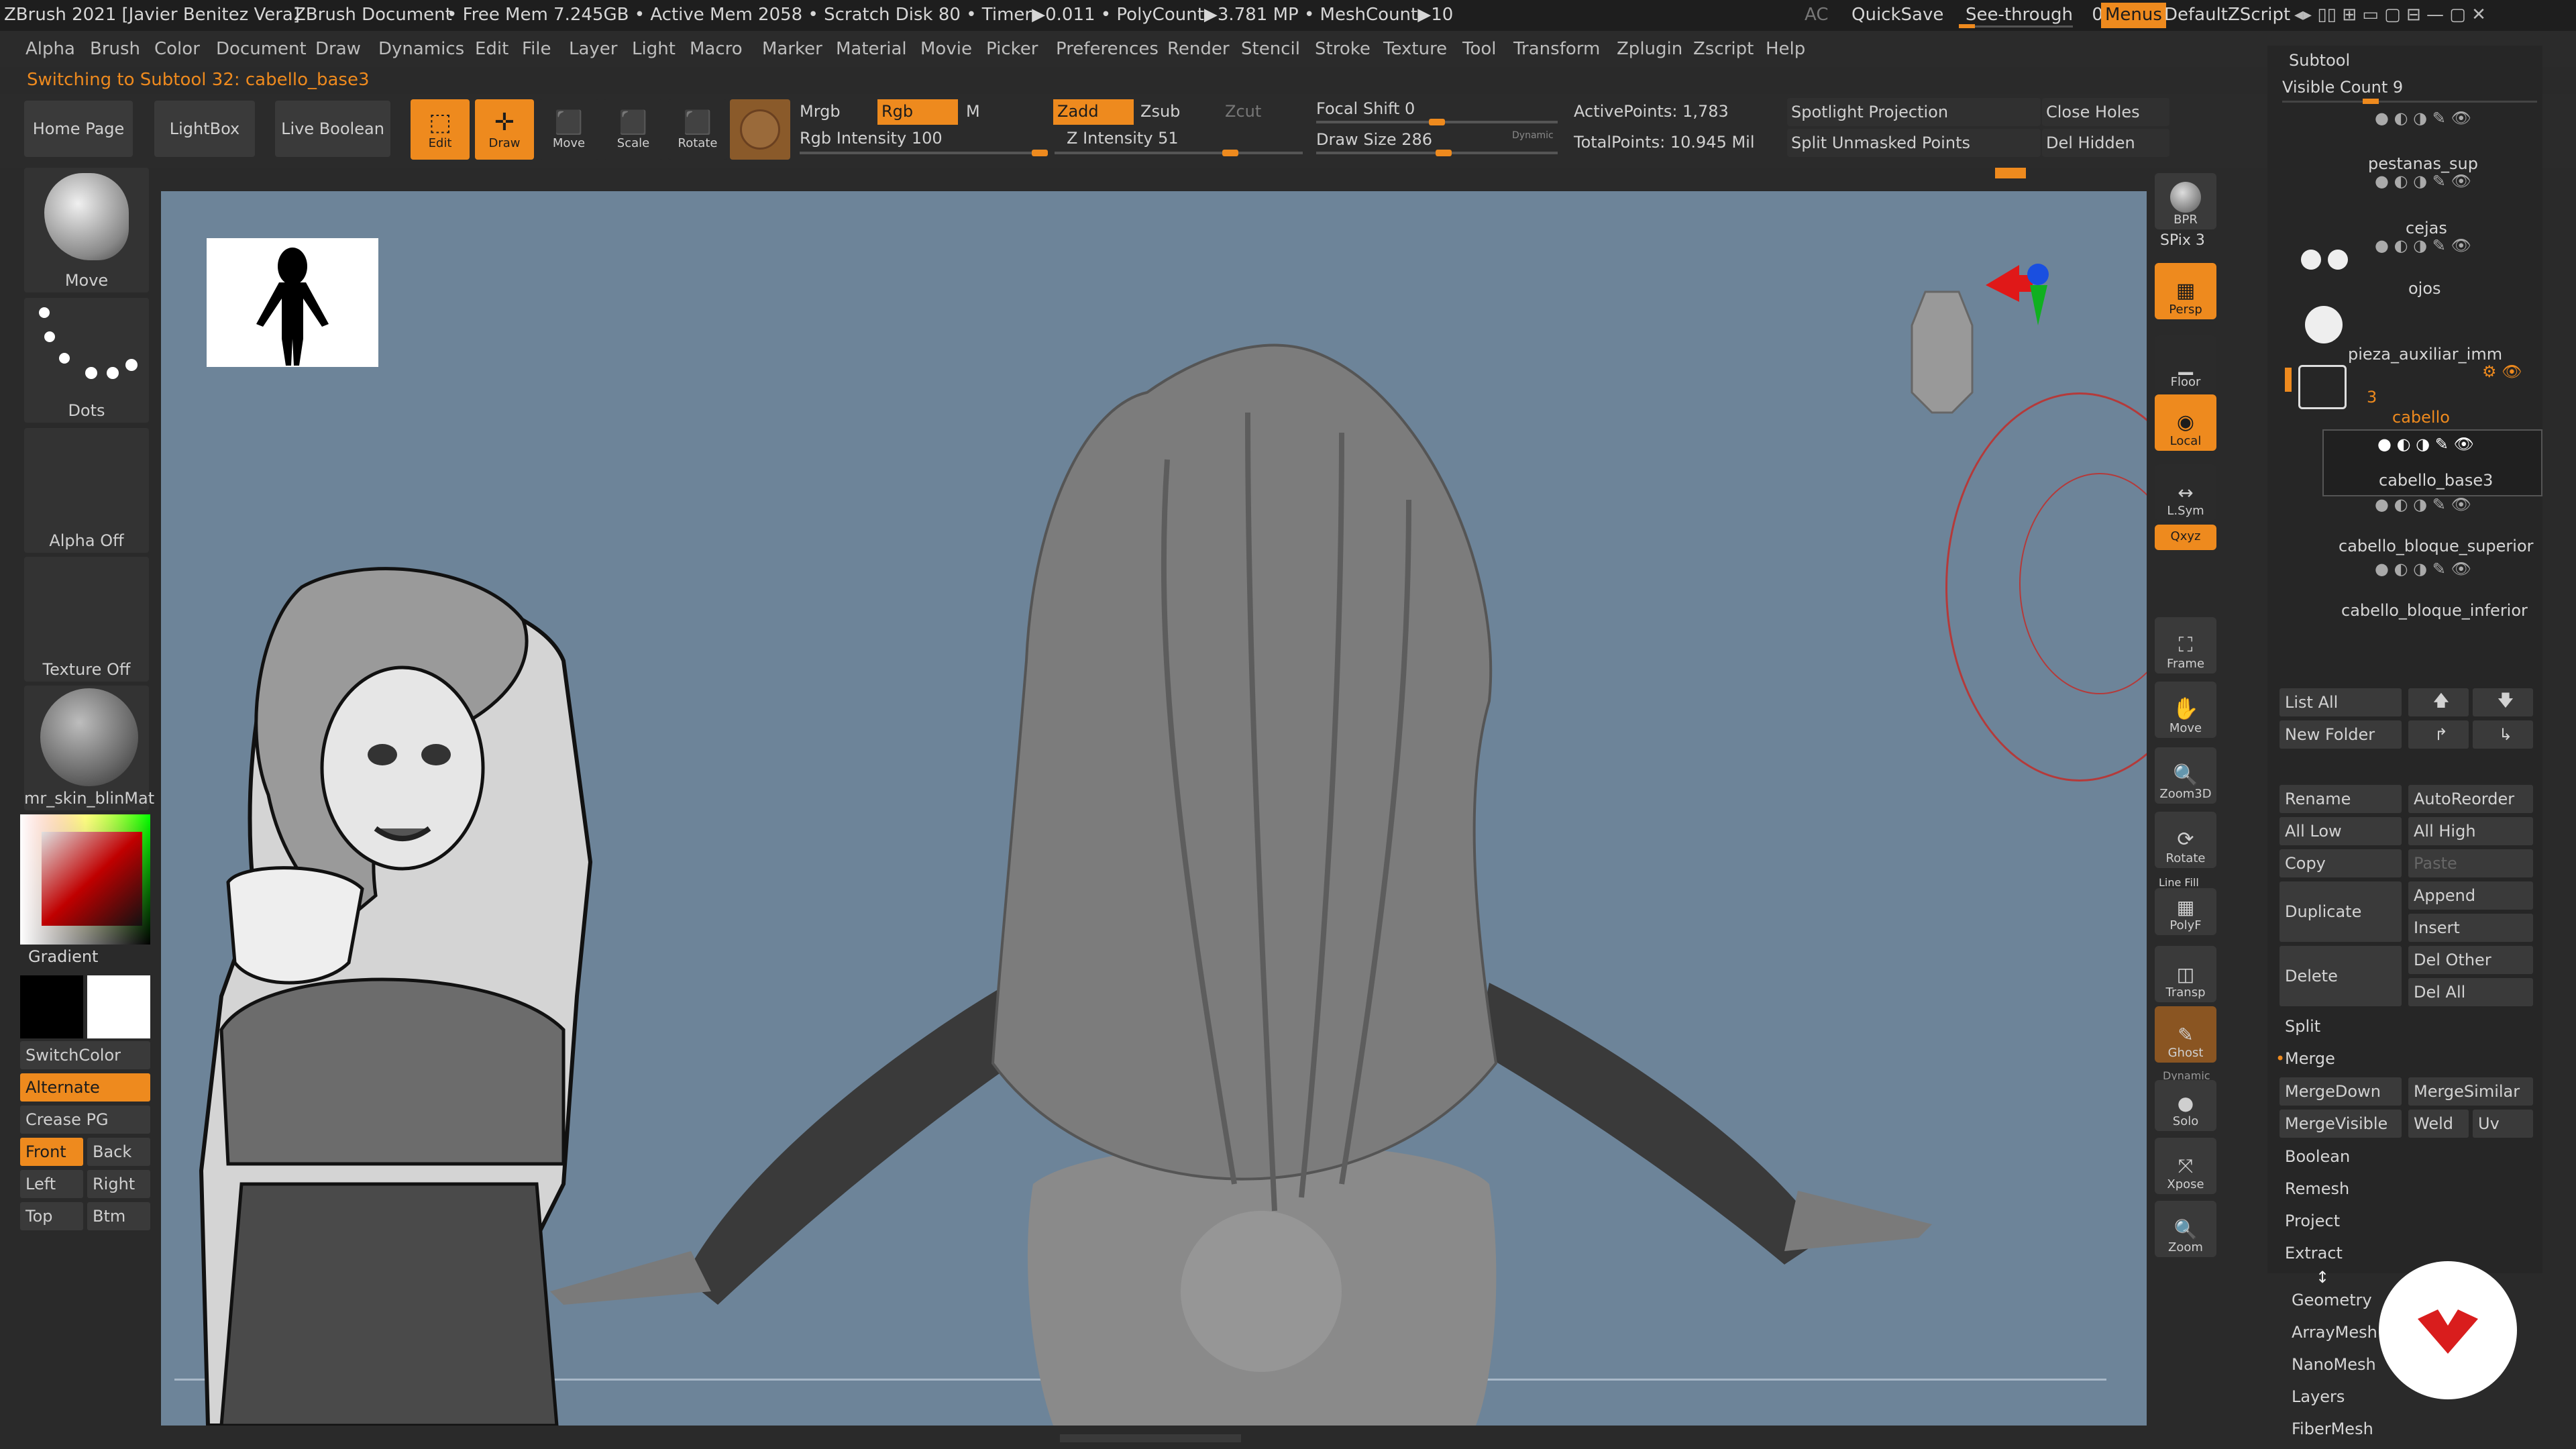 This screenshot has height=1449, width=2576. Describe the element at coordinates (2340, 1091) in the screenshot. I see `mergedown-button: MergeDown` at that location.